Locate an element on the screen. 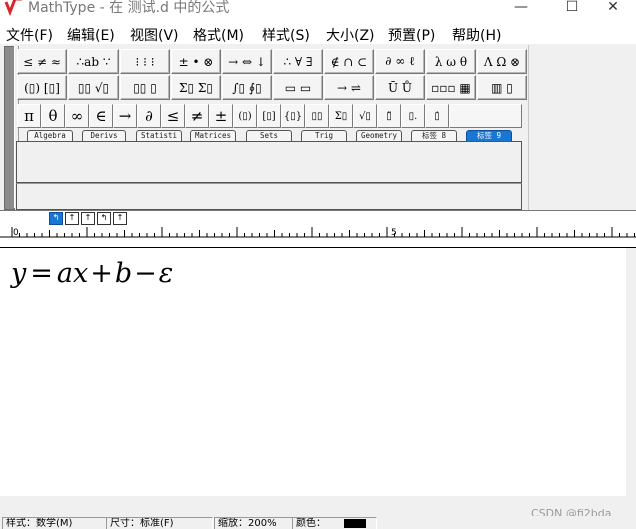  template-parentheses: (▯) is located at coordinates (245, 116).